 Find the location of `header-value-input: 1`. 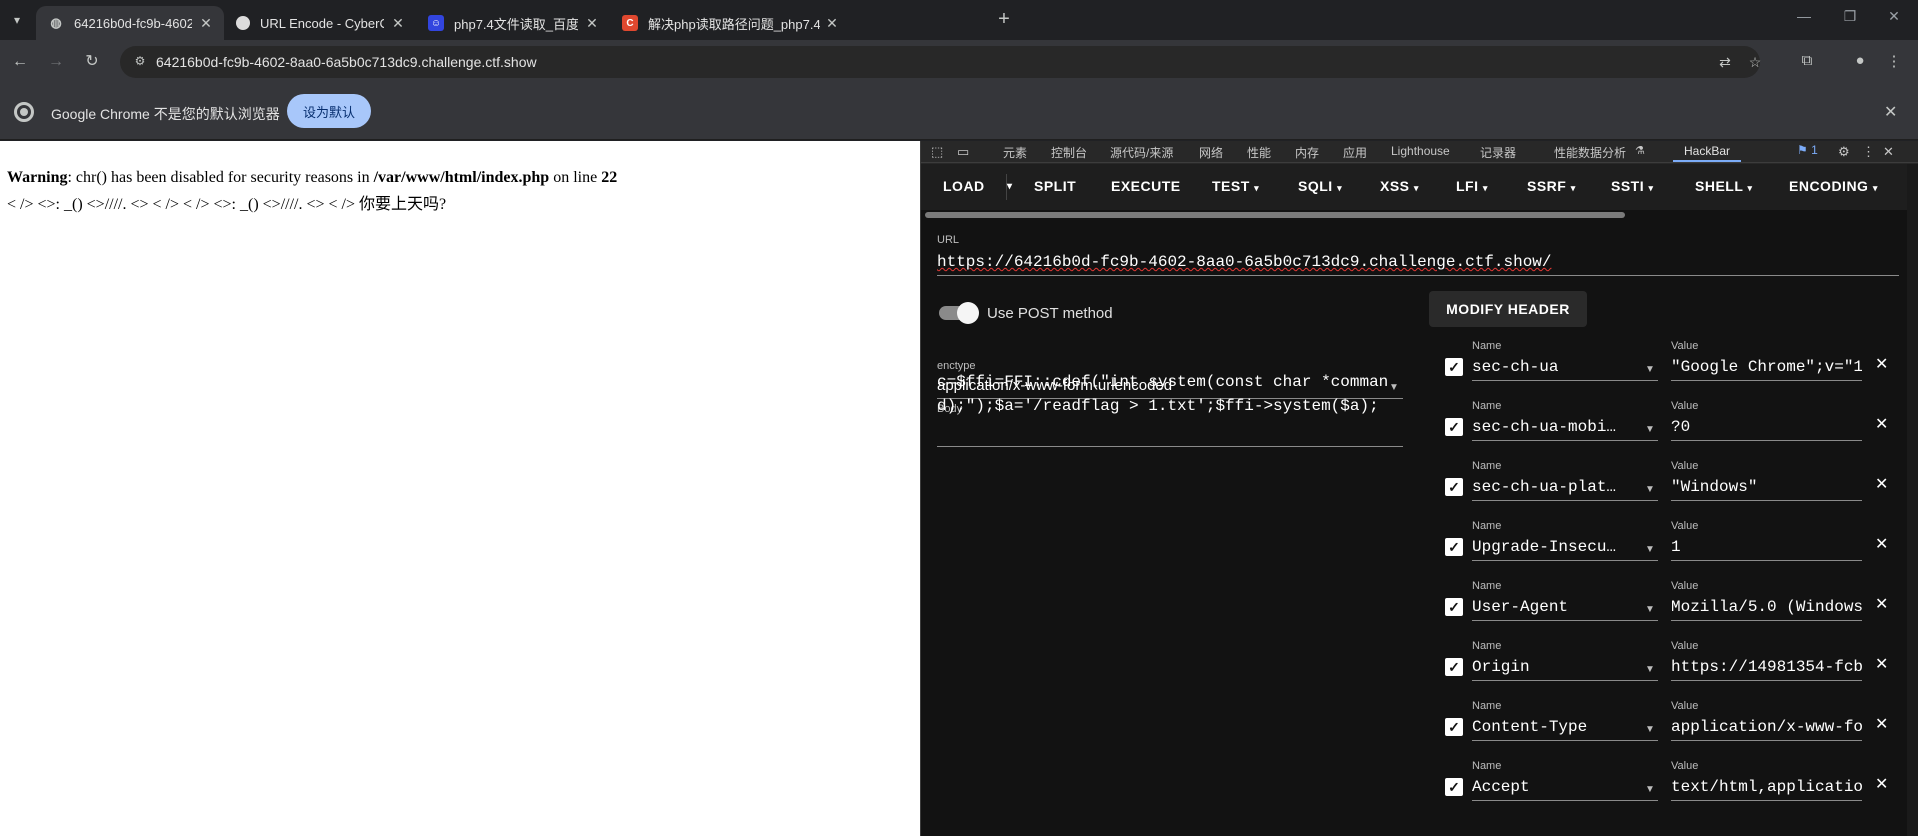

header-value-input: 1 is located at coordinates (1766, 548).